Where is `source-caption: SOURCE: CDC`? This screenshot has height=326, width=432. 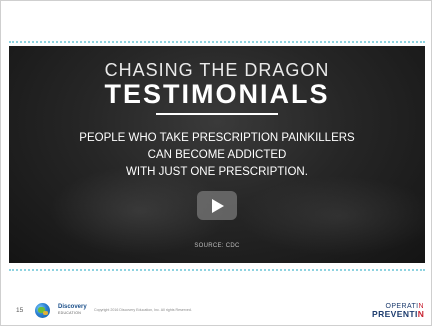
source-caption: SOURCE: CDC is located at coordinates (217, 246).